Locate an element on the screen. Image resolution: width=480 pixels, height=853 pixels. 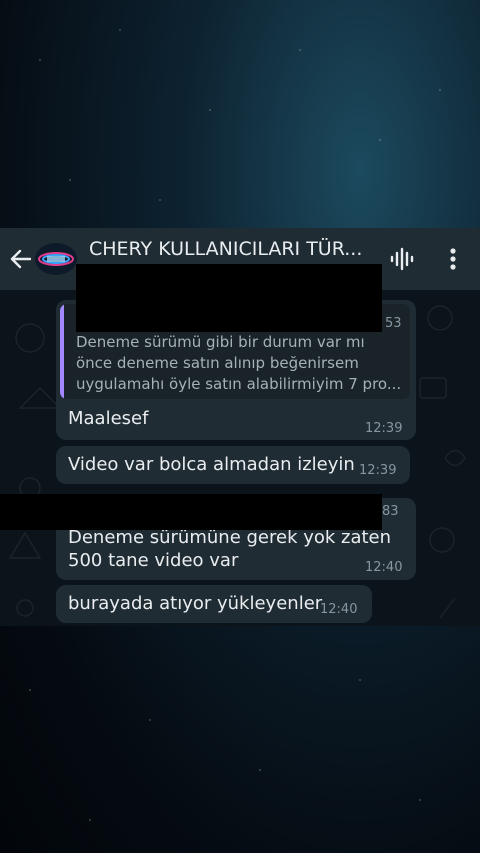
voice-chat-icon is located at coordinates (402, 259).